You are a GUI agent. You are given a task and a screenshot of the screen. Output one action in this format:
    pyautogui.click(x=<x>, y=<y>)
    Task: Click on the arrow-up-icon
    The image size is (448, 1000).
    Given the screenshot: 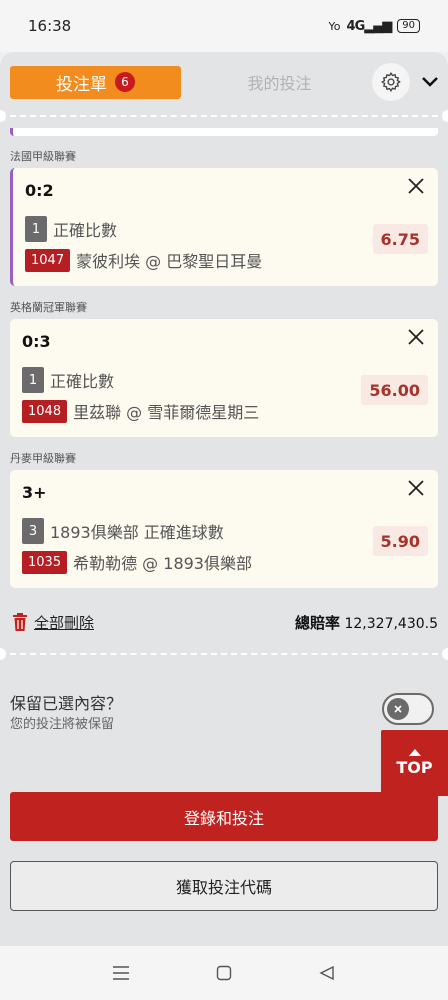 What is the action you would take?
    pyautogui.click(x=414, y=752)
    